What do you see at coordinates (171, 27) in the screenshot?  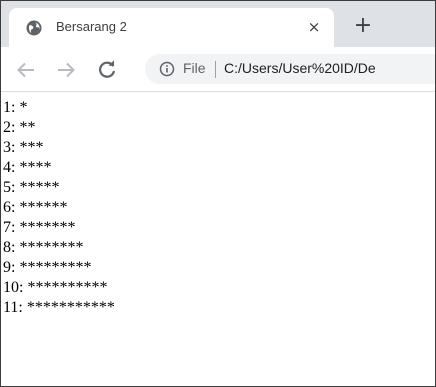 I see `tab-bersarang-2: Bersarang 2 ×` at bounding box center [171, 27].